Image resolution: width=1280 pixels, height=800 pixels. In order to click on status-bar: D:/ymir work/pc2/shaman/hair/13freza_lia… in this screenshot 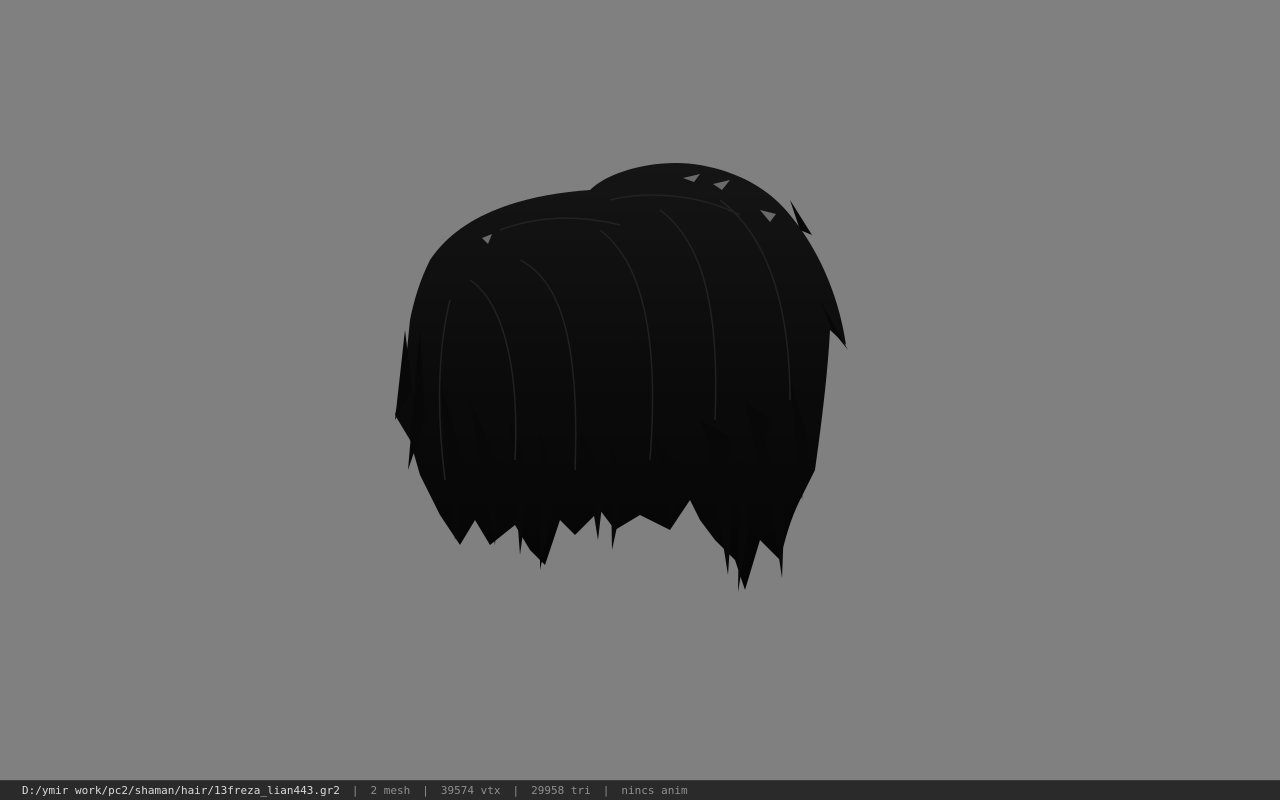, I will do `click(640, 790)`.